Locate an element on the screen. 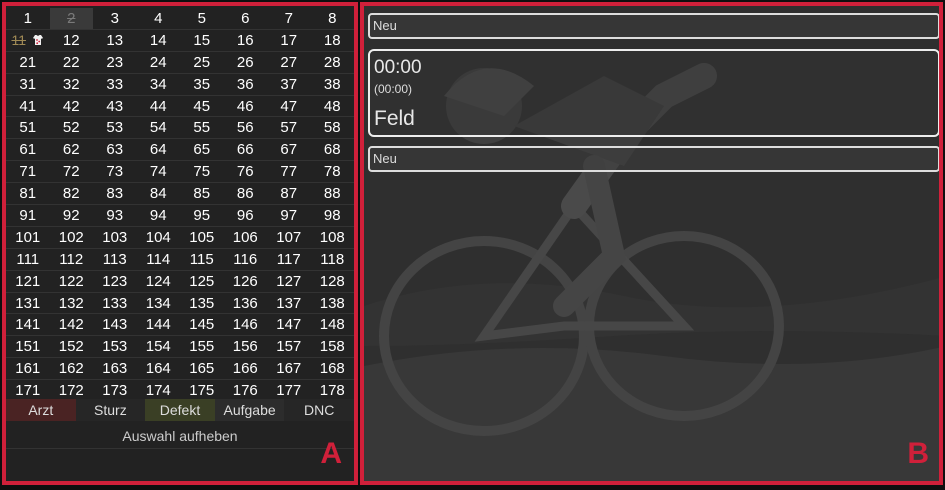 This screenshot has height=490, width=945. bib-cell: 22 is located at coordinates (72, 62).